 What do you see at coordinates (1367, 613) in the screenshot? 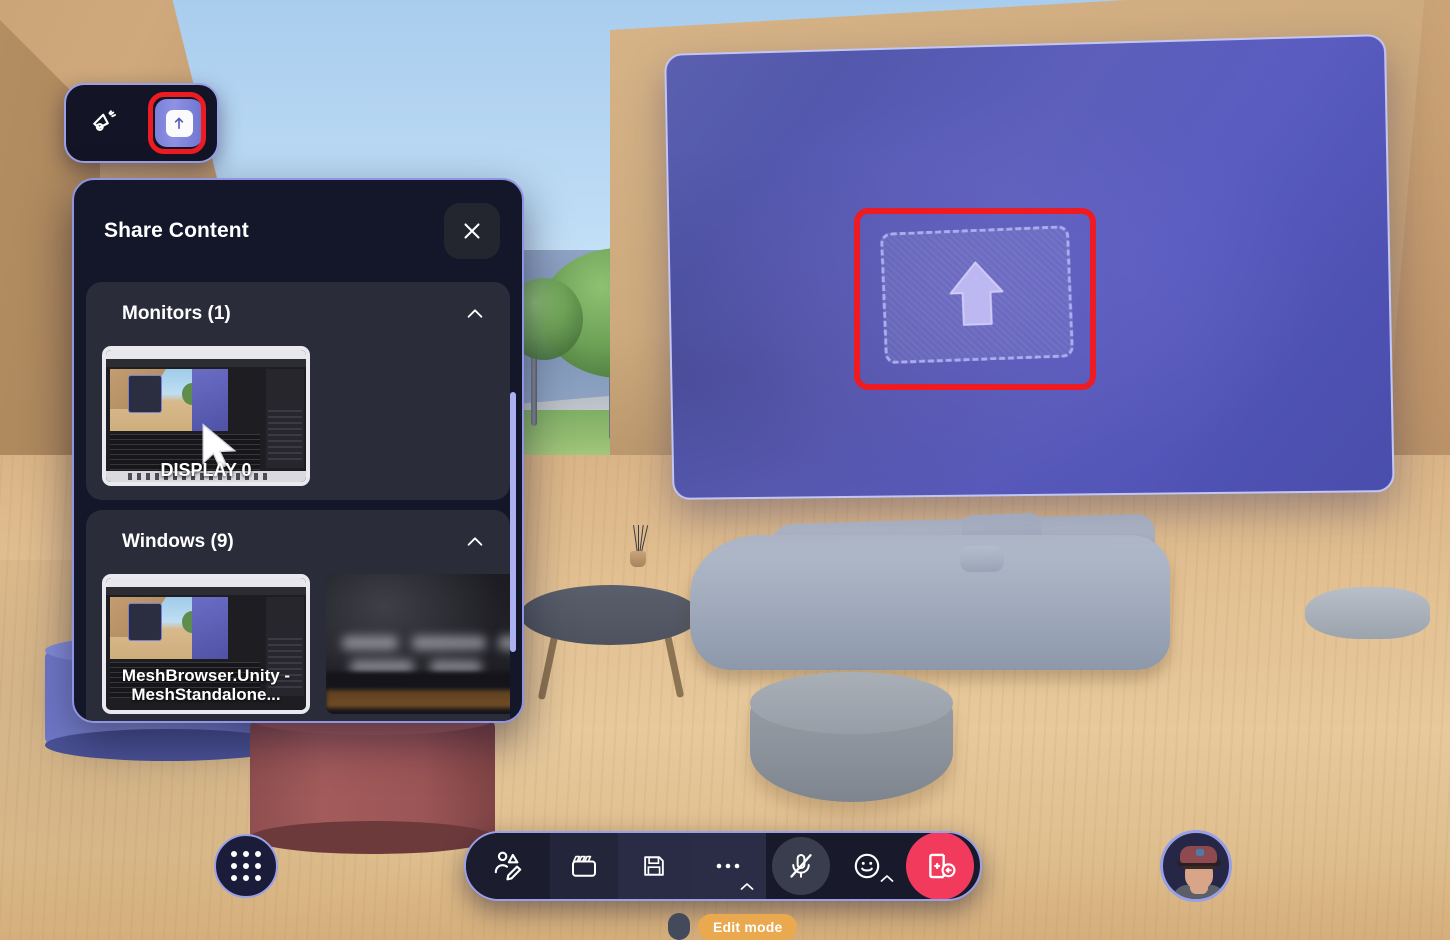
I see `rock` at bounding box center [1367, 613].